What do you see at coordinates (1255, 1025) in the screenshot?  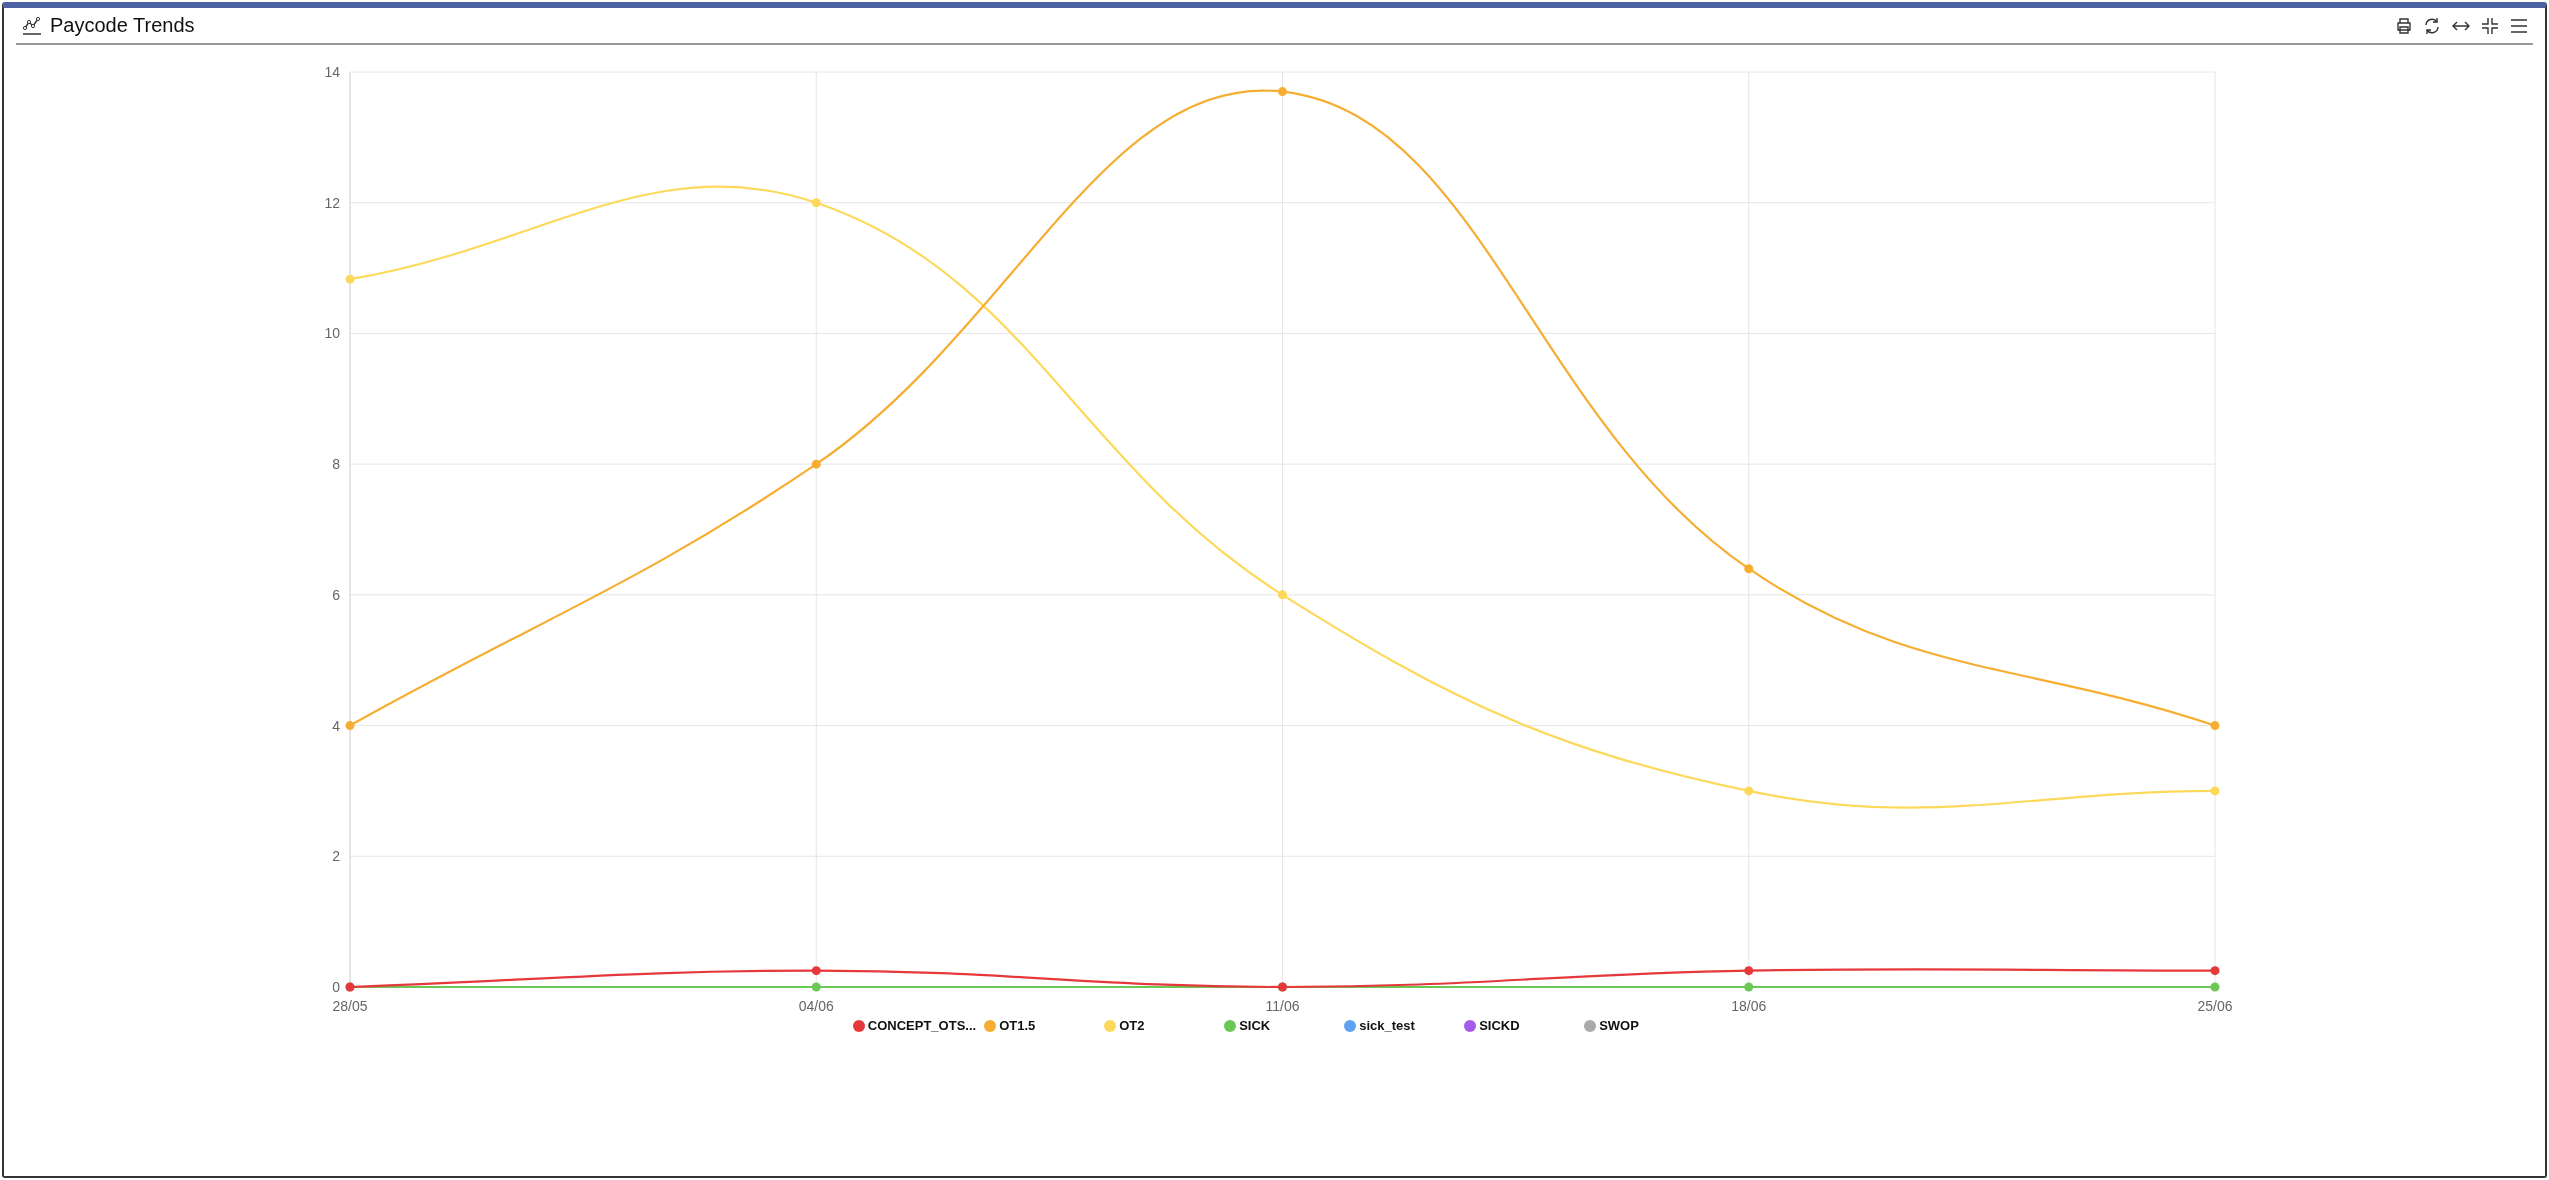 I see `legend-label: SICK` at bounding box center [1255, 1025].